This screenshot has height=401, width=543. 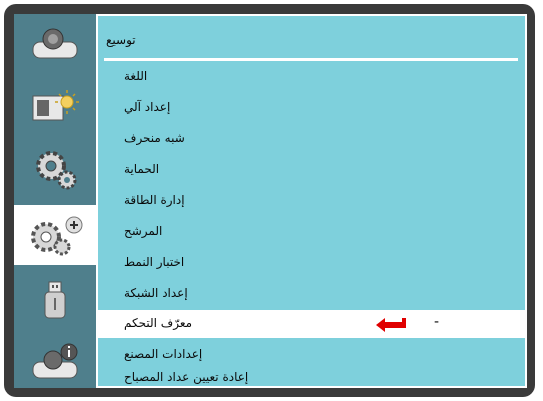 What do you see at coordinates (311, 355) in the screenshot?
I see `menu-item-factory-default: إعدادات المصنع` at bounding box center [311, 355].